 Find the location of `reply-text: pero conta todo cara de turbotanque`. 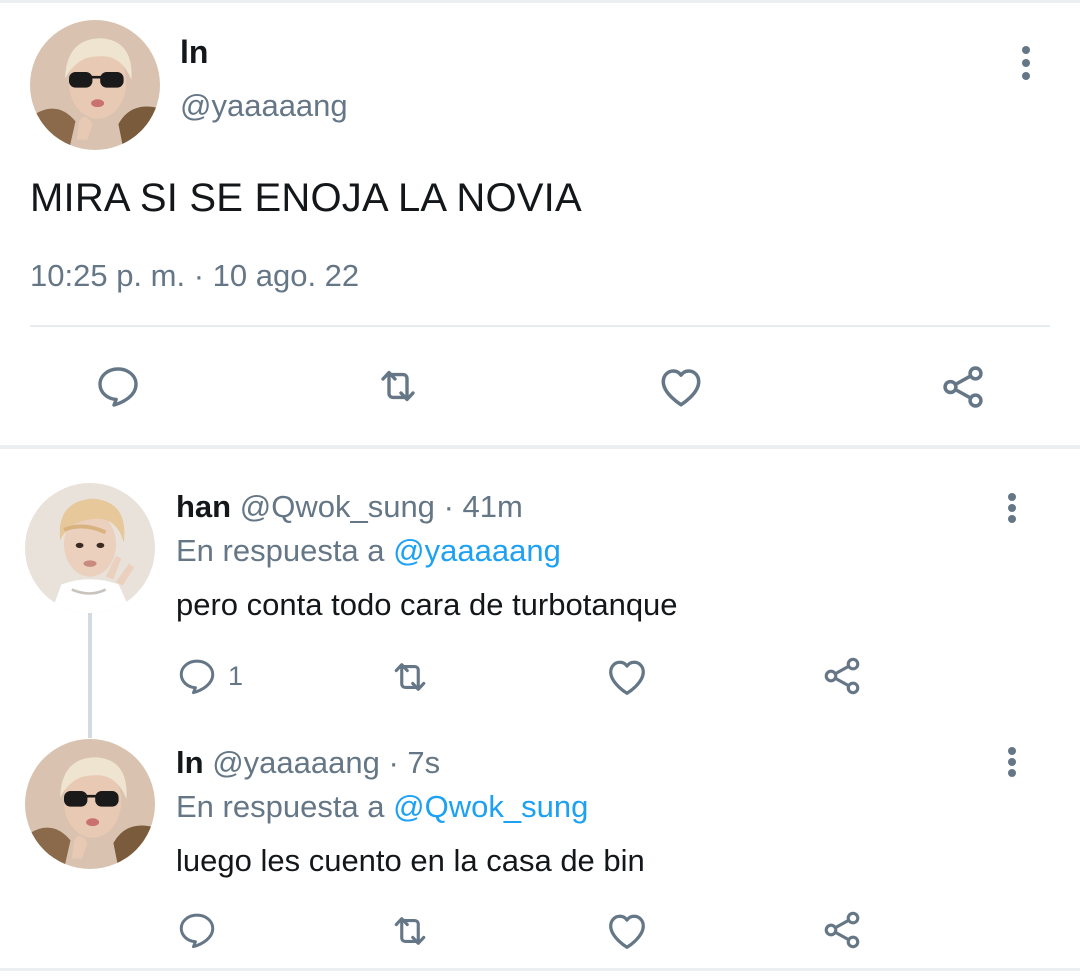

reply-text: pero conta todo cara de turbotanque is located at coordinates (427, 604).